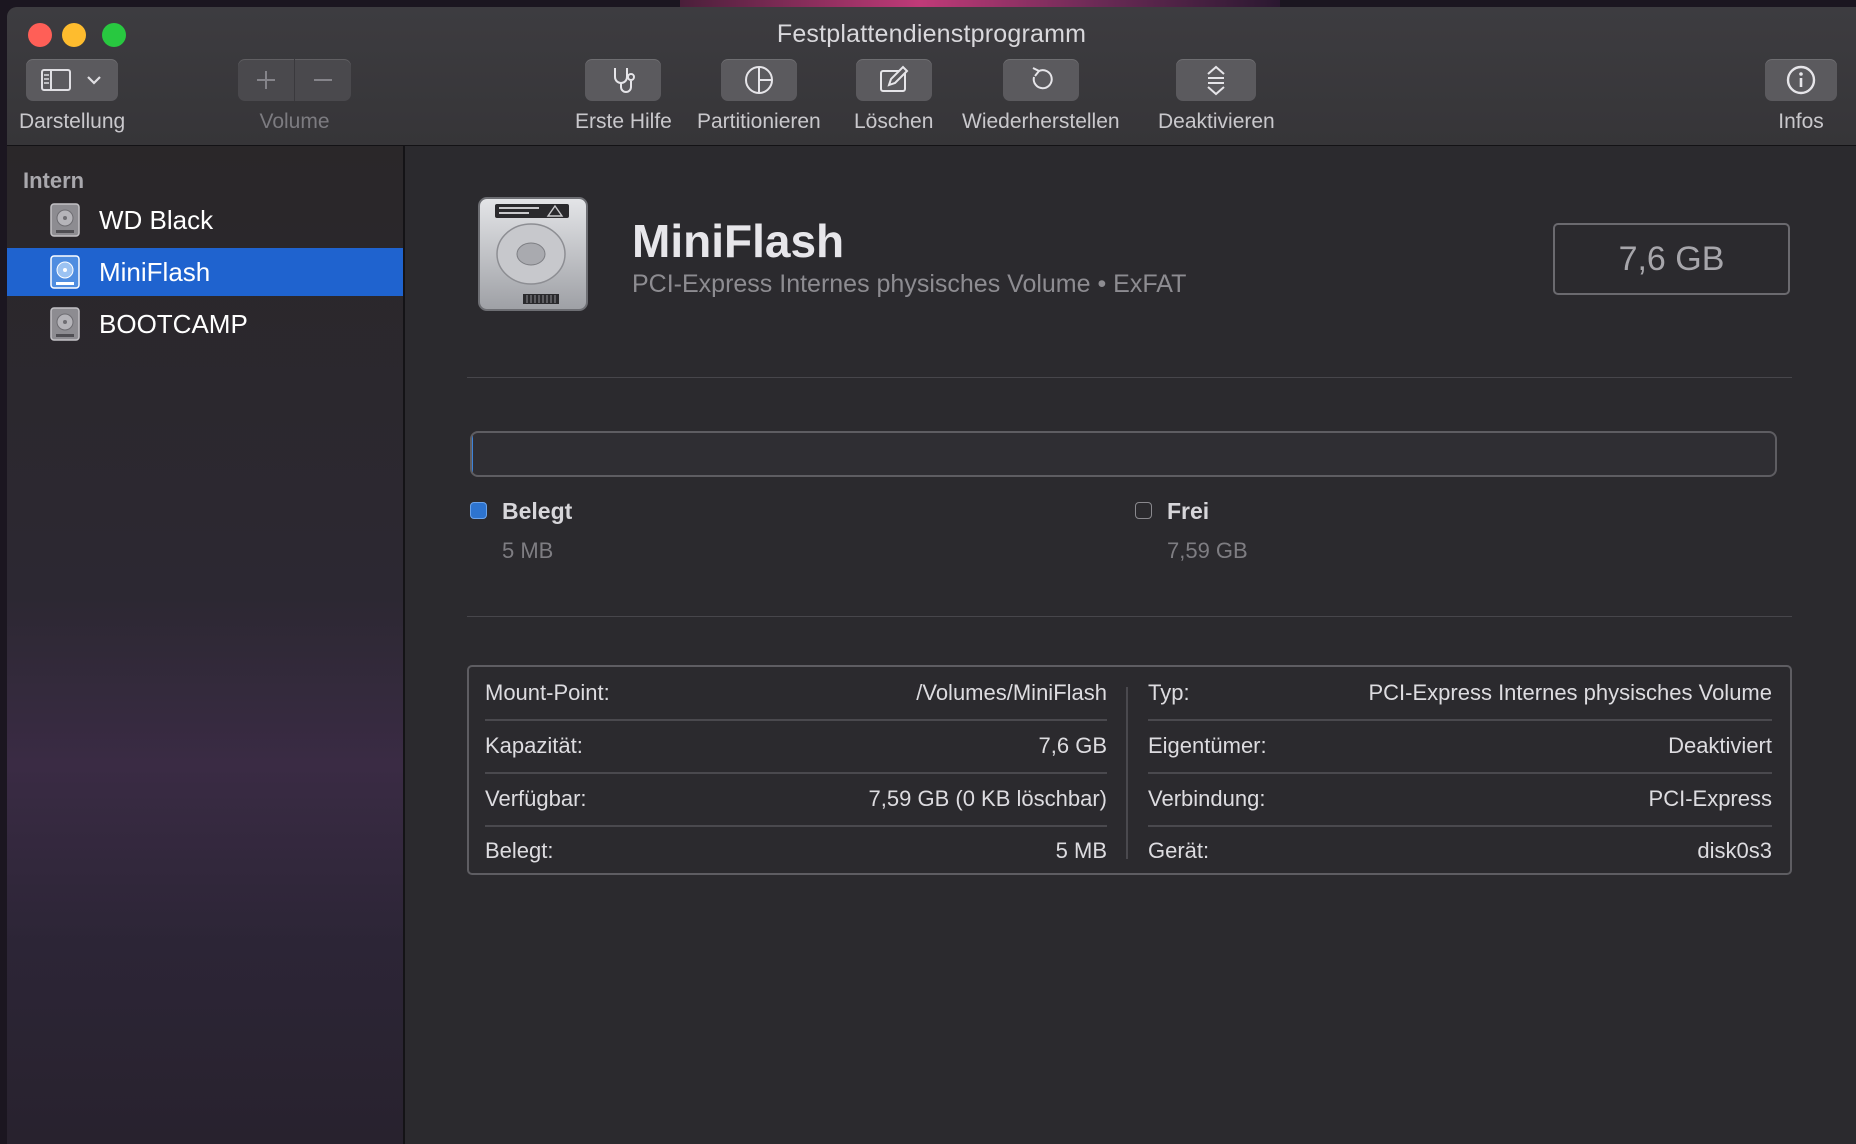 The width and height of the screenshot is (1856, 1144). Describe the element at coordinates (72, 121) in the screenshot. I see `view-label: Darstellung` at that location.